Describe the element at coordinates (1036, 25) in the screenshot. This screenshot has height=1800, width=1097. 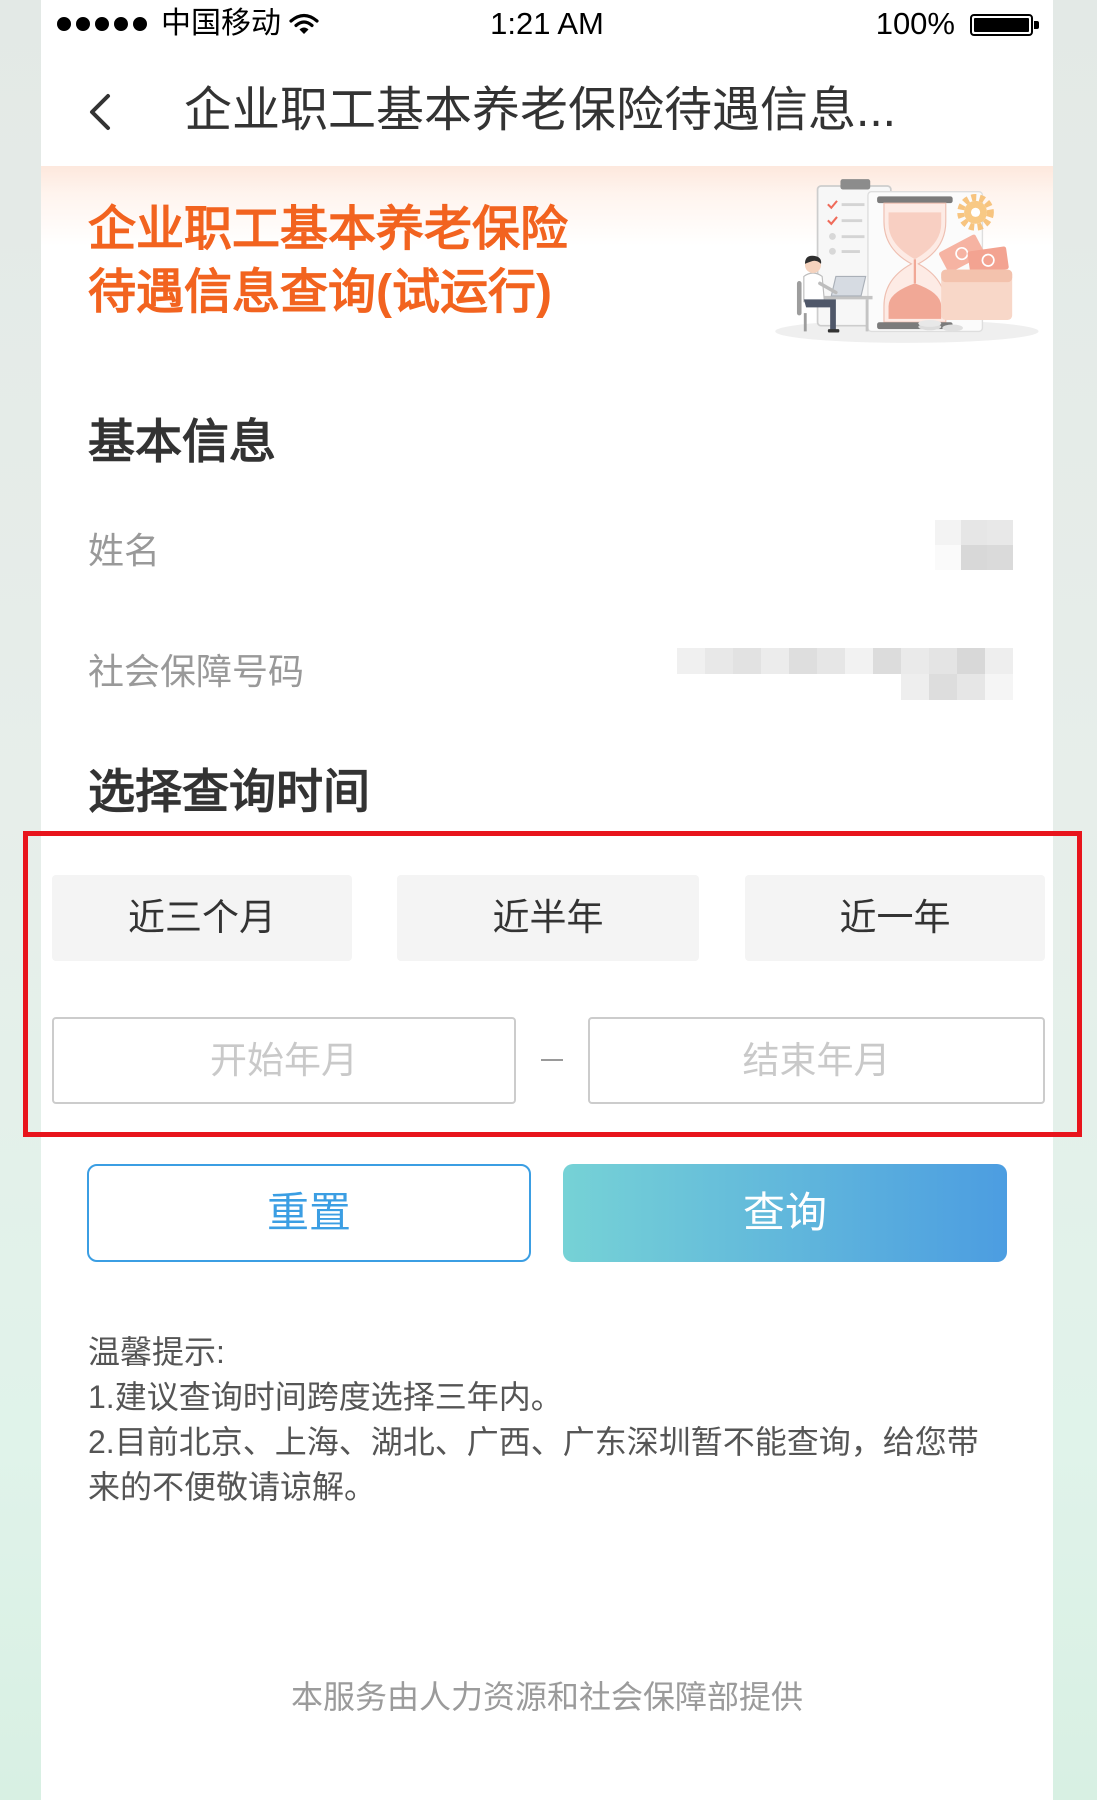
I see `battery-nub` at that location.